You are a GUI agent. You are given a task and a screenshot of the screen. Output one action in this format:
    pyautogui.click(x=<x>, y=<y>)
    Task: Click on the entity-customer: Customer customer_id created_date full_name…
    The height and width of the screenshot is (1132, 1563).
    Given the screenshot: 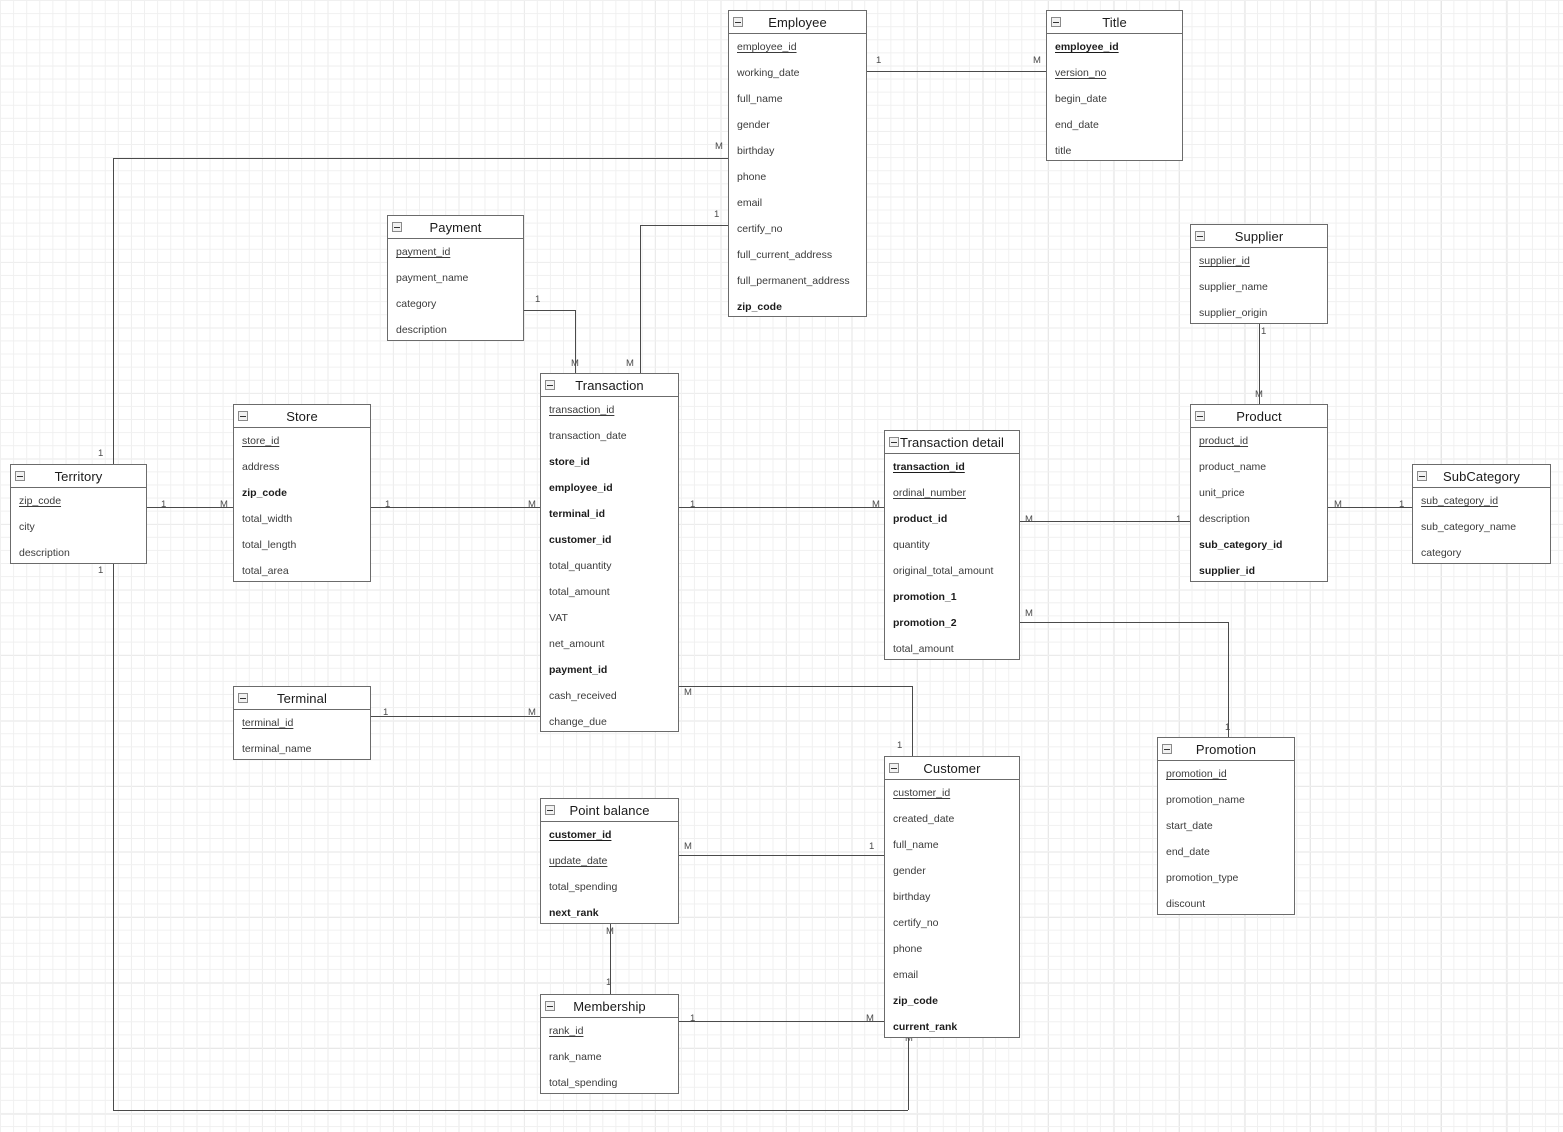 What is the action you would take?
    pyautogui.click(x=952, y=897)
    